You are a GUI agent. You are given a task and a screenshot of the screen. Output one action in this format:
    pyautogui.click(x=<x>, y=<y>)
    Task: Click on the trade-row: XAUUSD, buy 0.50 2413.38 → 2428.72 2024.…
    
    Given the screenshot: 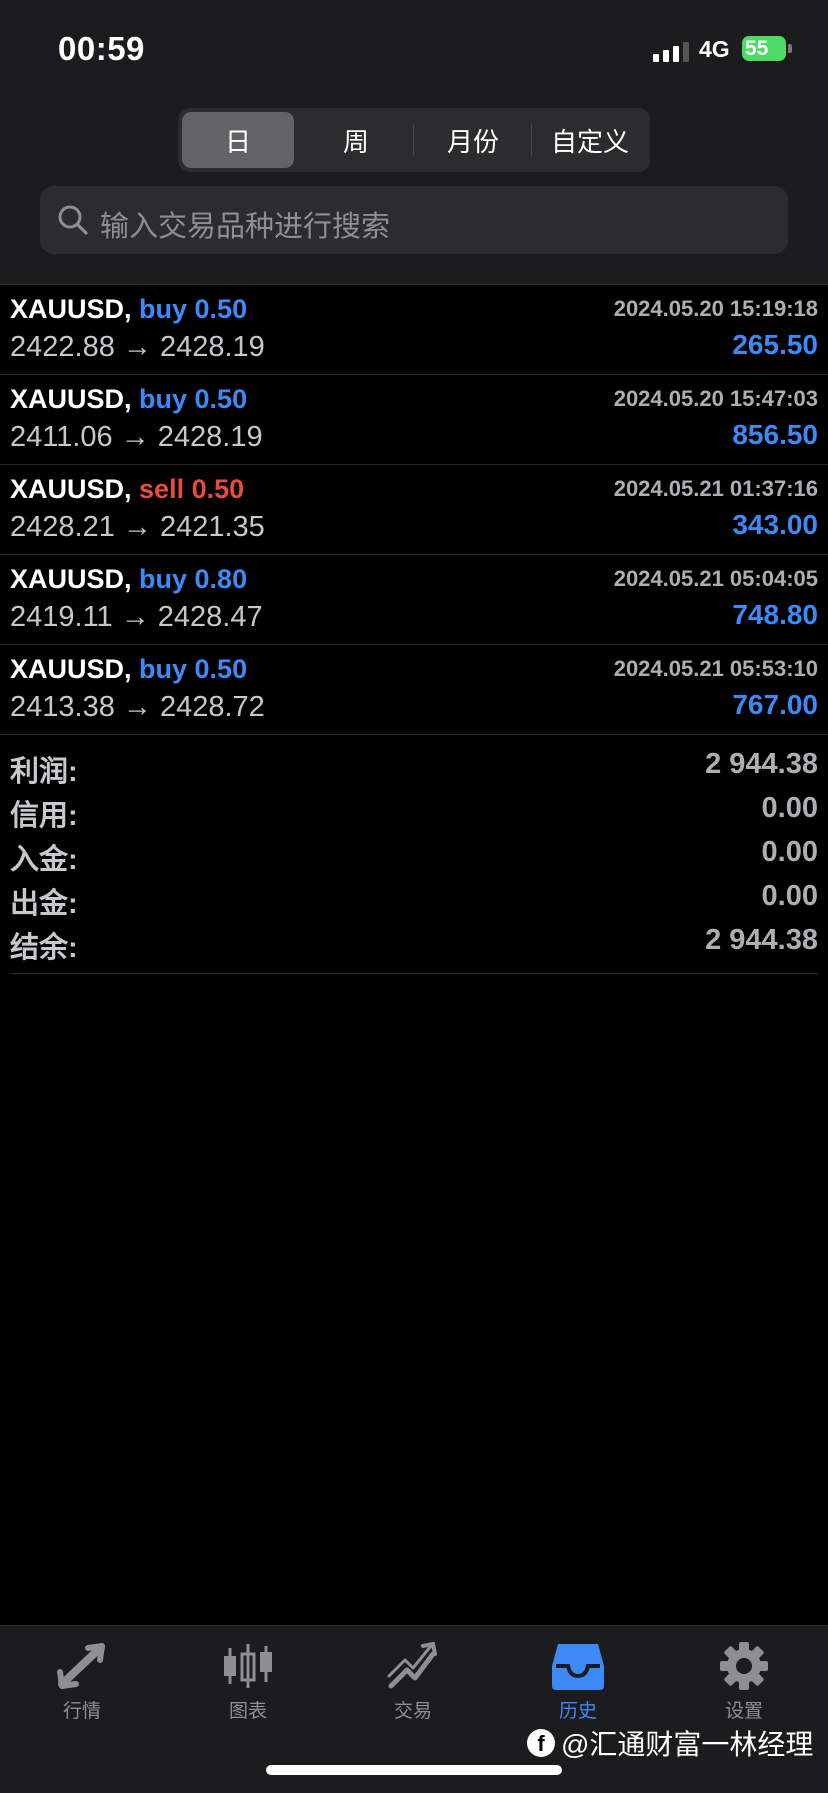 What is the action you would take?
    pyautogui.click(x=414, y=690)
    